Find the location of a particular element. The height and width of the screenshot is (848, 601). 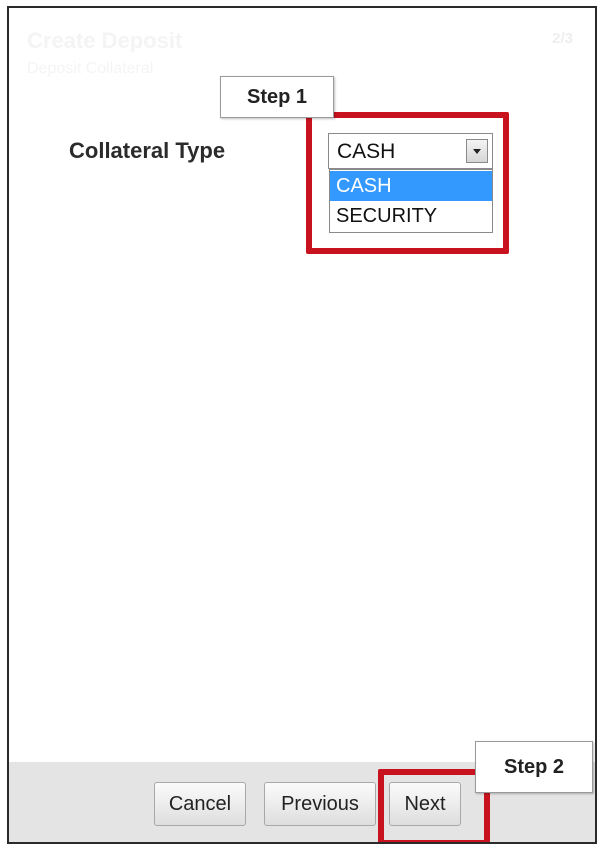

previous-button: Previous is located at coordinates (320, 804).